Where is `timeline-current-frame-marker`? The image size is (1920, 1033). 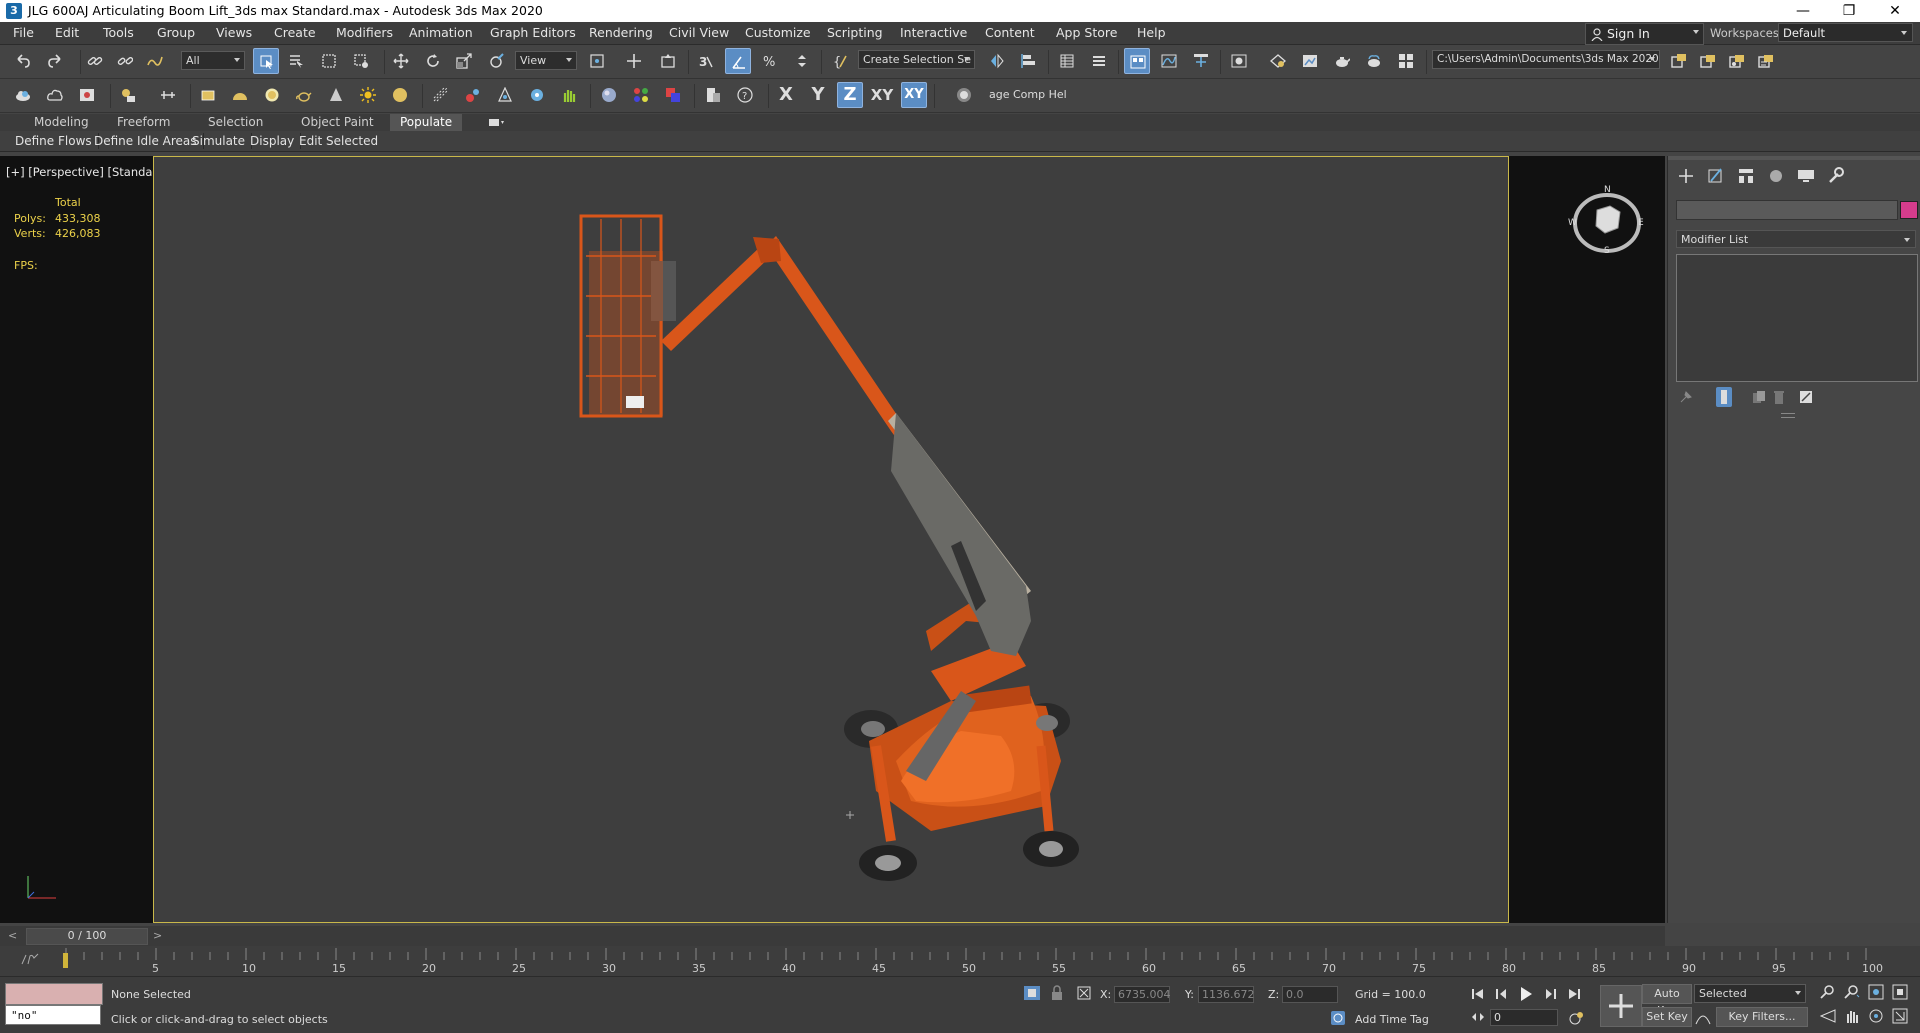 timeline-current-frame-marker is located at coordinates (65, 960).